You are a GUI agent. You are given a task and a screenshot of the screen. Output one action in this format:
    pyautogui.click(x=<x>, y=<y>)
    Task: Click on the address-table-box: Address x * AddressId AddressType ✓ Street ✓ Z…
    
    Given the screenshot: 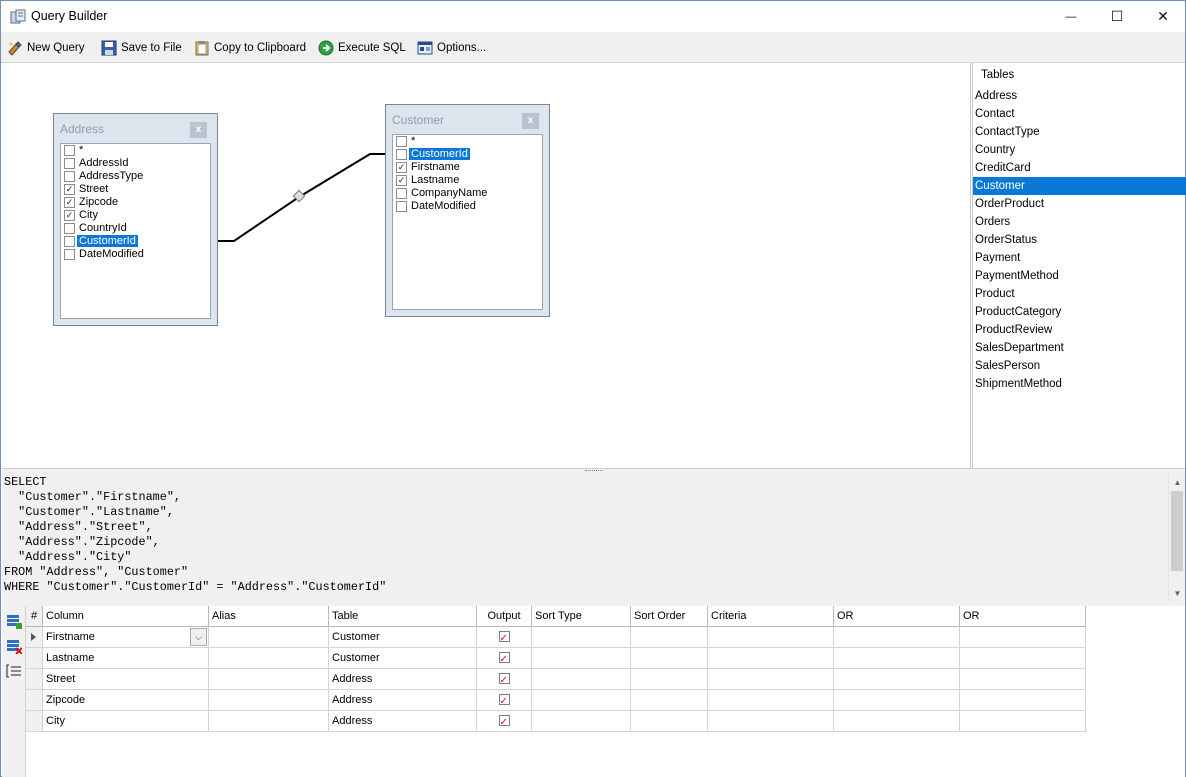 What is the action you would take?
    pyautogui.click(x=135, y=219)
    